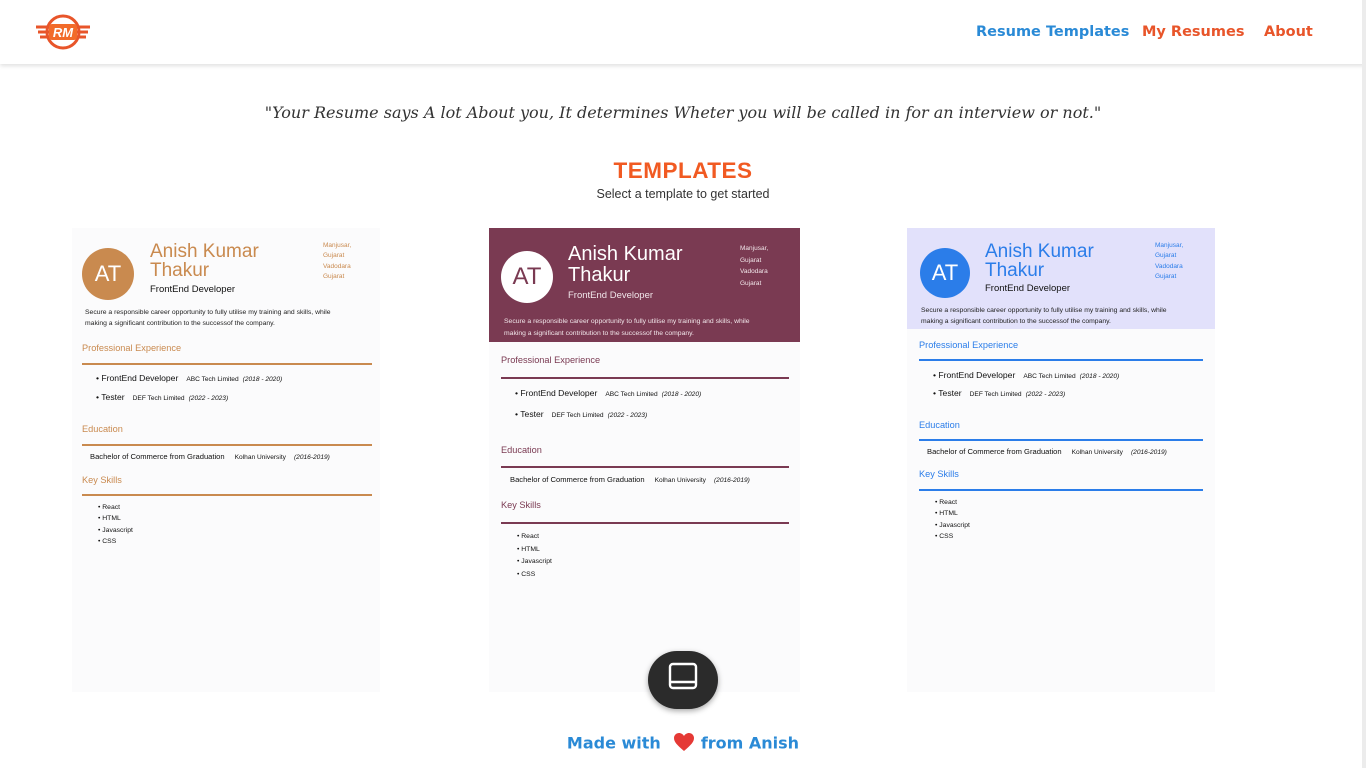 This screenshot has height=768, width=1366. What do you see at coordinates (1288, 32) in the screenshot?
I see `nav-about: About` at bounding box center [1288, 32].